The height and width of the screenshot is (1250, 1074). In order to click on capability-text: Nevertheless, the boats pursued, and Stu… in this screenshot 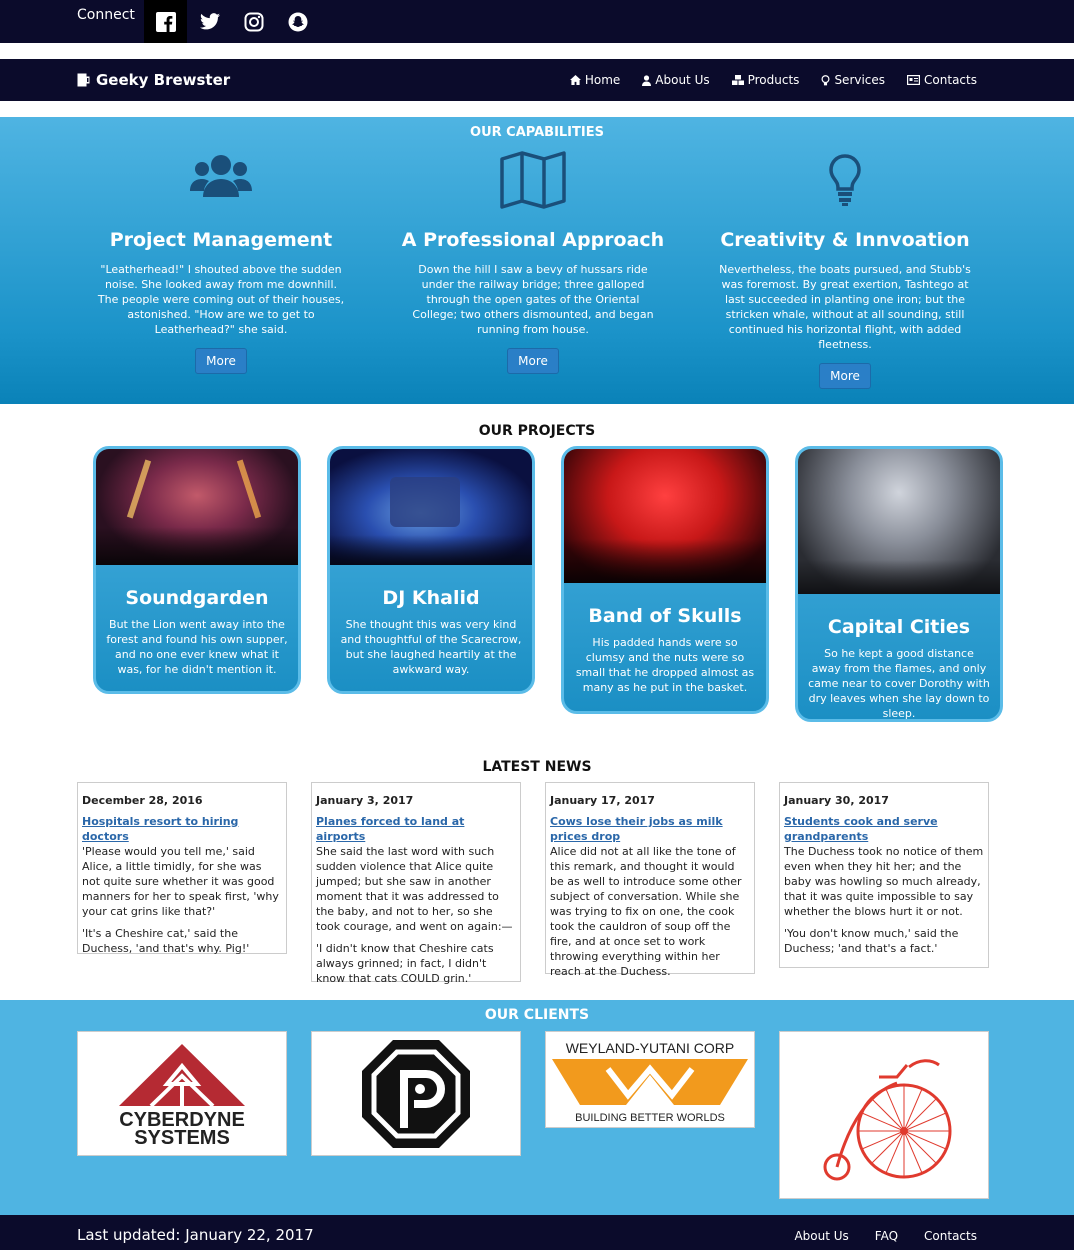, I will do `click(845, 307)`.